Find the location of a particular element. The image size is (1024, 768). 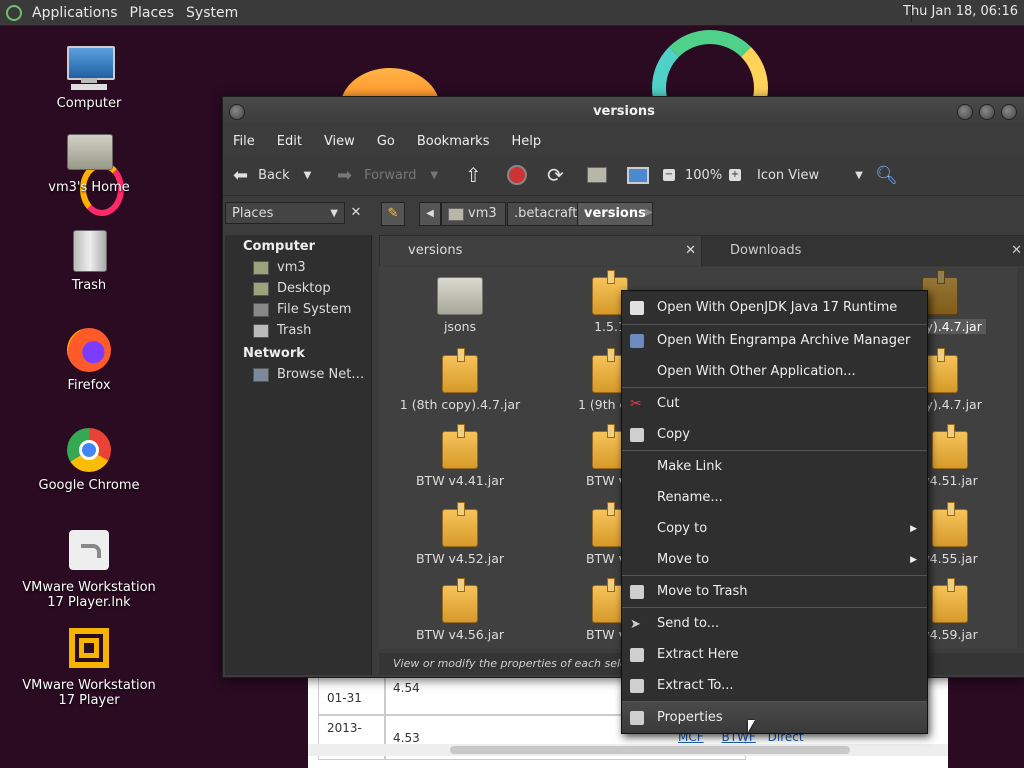

desktop-computer: Computer is located at coordinates (89, 77).